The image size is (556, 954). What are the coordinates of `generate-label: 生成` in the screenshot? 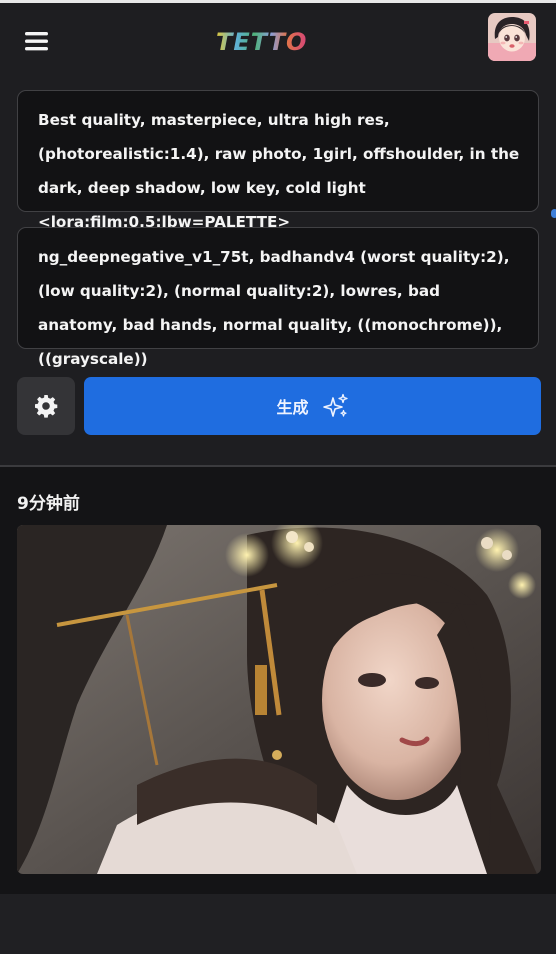 It's located at (292, 407).